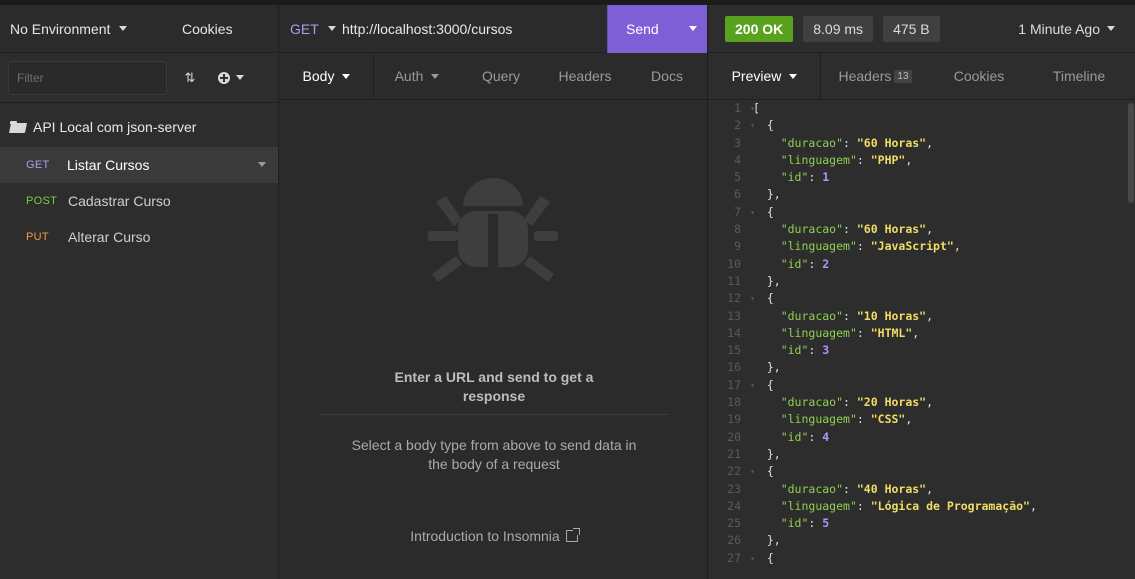 The height and width of the screenshot is (579, 1135). What do you see at coordinates (734, 332) in the screenshot?
I see `line-number: 14` at bounding box center [734, 332].